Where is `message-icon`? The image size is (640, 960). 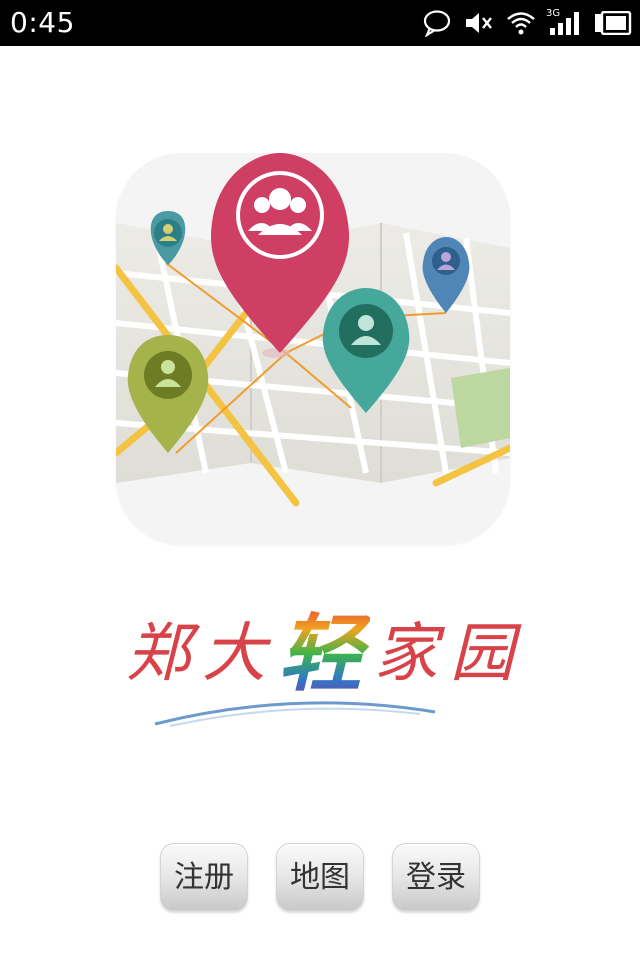
message-icon is located at coordinates (437, 23).